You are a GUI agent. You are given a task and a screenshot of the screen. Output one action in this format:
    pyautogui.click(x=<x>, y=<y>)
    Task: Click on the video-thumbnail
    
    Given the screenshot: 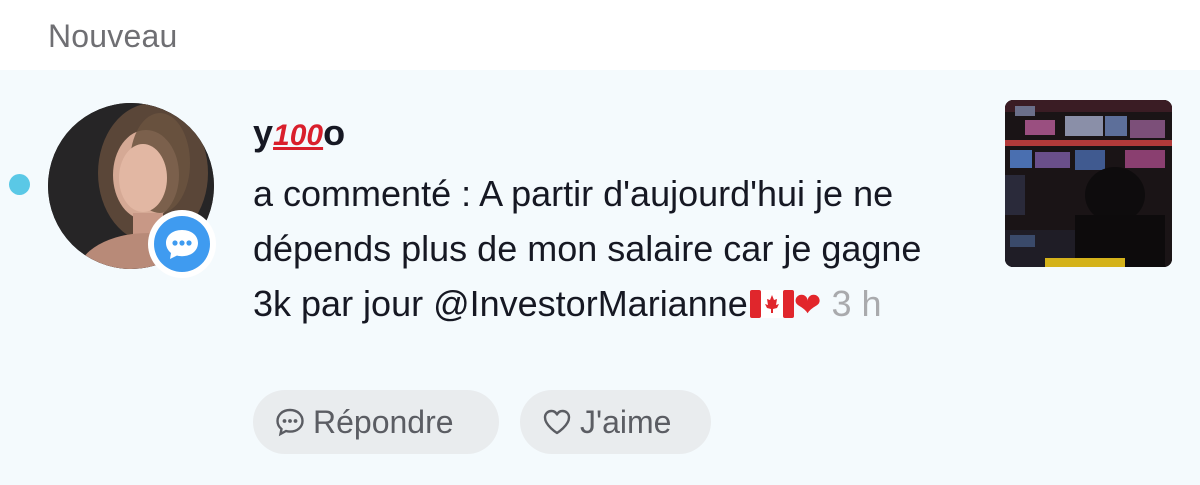 What is the action you would take?
    pyautogui.click(x=1088, y=183)
    